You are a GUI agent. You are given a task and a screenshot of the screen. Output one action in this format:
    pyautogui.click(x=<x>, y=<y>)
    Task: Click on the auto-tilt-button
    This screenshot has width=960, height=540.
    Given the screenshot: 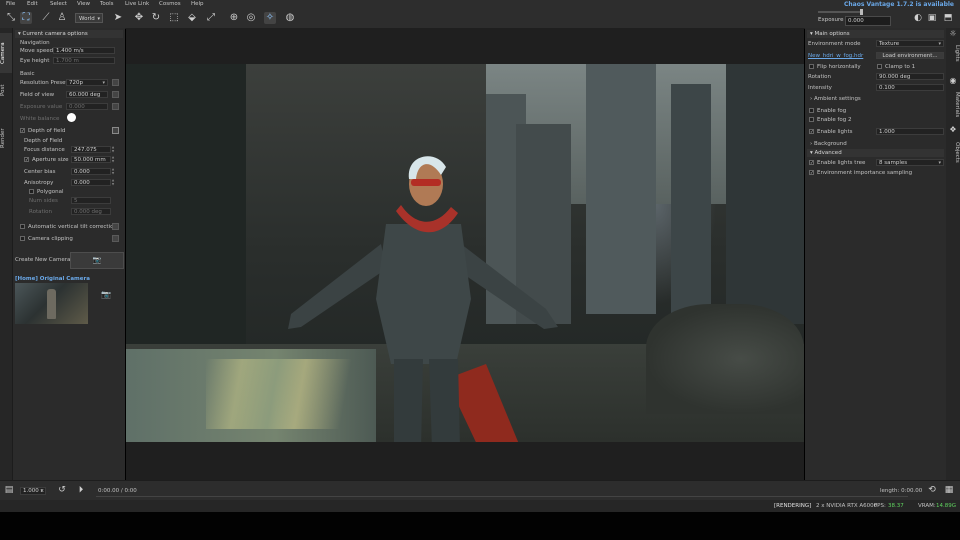 What is the action you would take?
    pyautogui.click(x=115, y=226)
    